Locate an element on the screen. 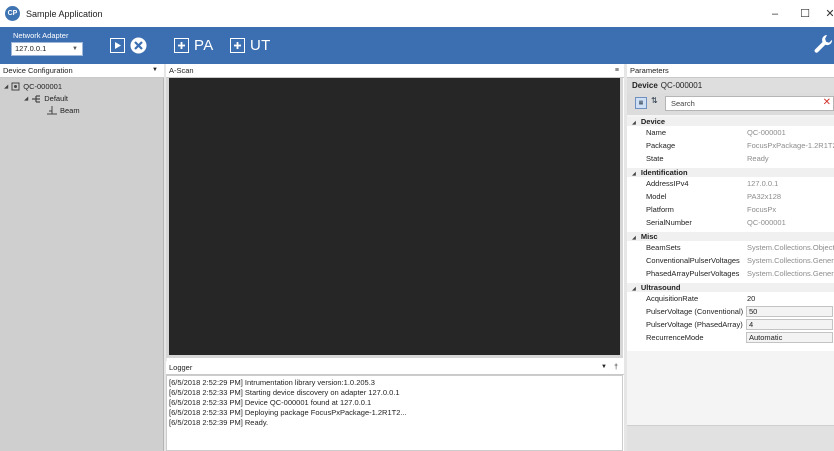 The image size is (834, 451). category-device: ◢ Device is located at coordinates (730, 121).